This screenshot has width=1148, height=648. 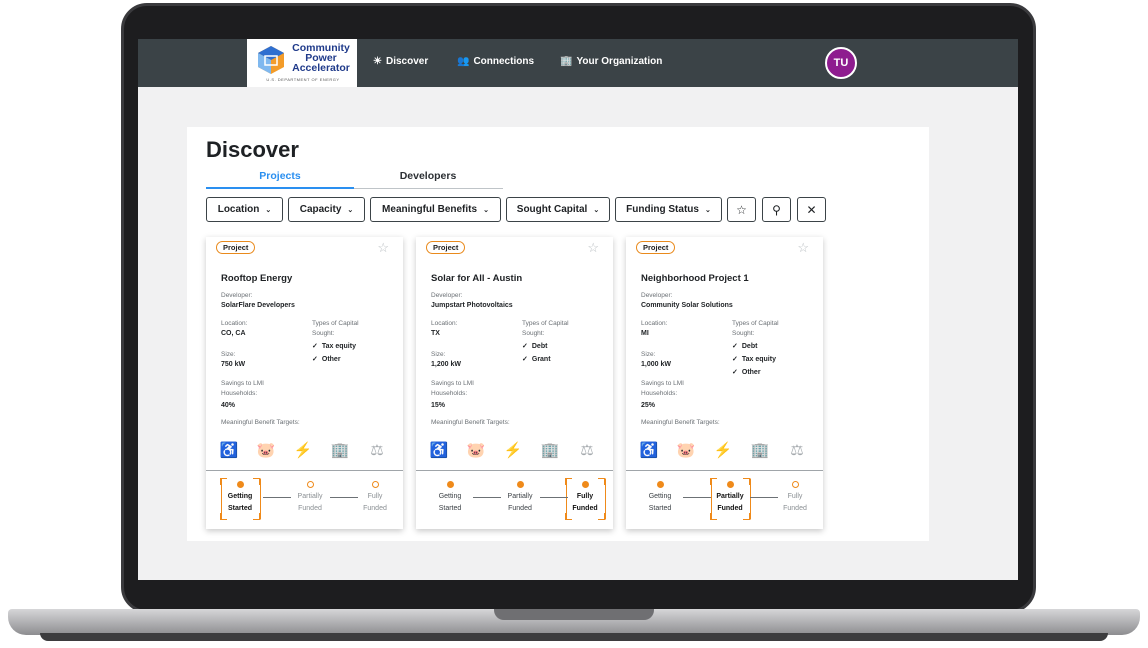 I want to click on nav-your-organization: 🏢 Your Organization, so click(x=611, y=61).